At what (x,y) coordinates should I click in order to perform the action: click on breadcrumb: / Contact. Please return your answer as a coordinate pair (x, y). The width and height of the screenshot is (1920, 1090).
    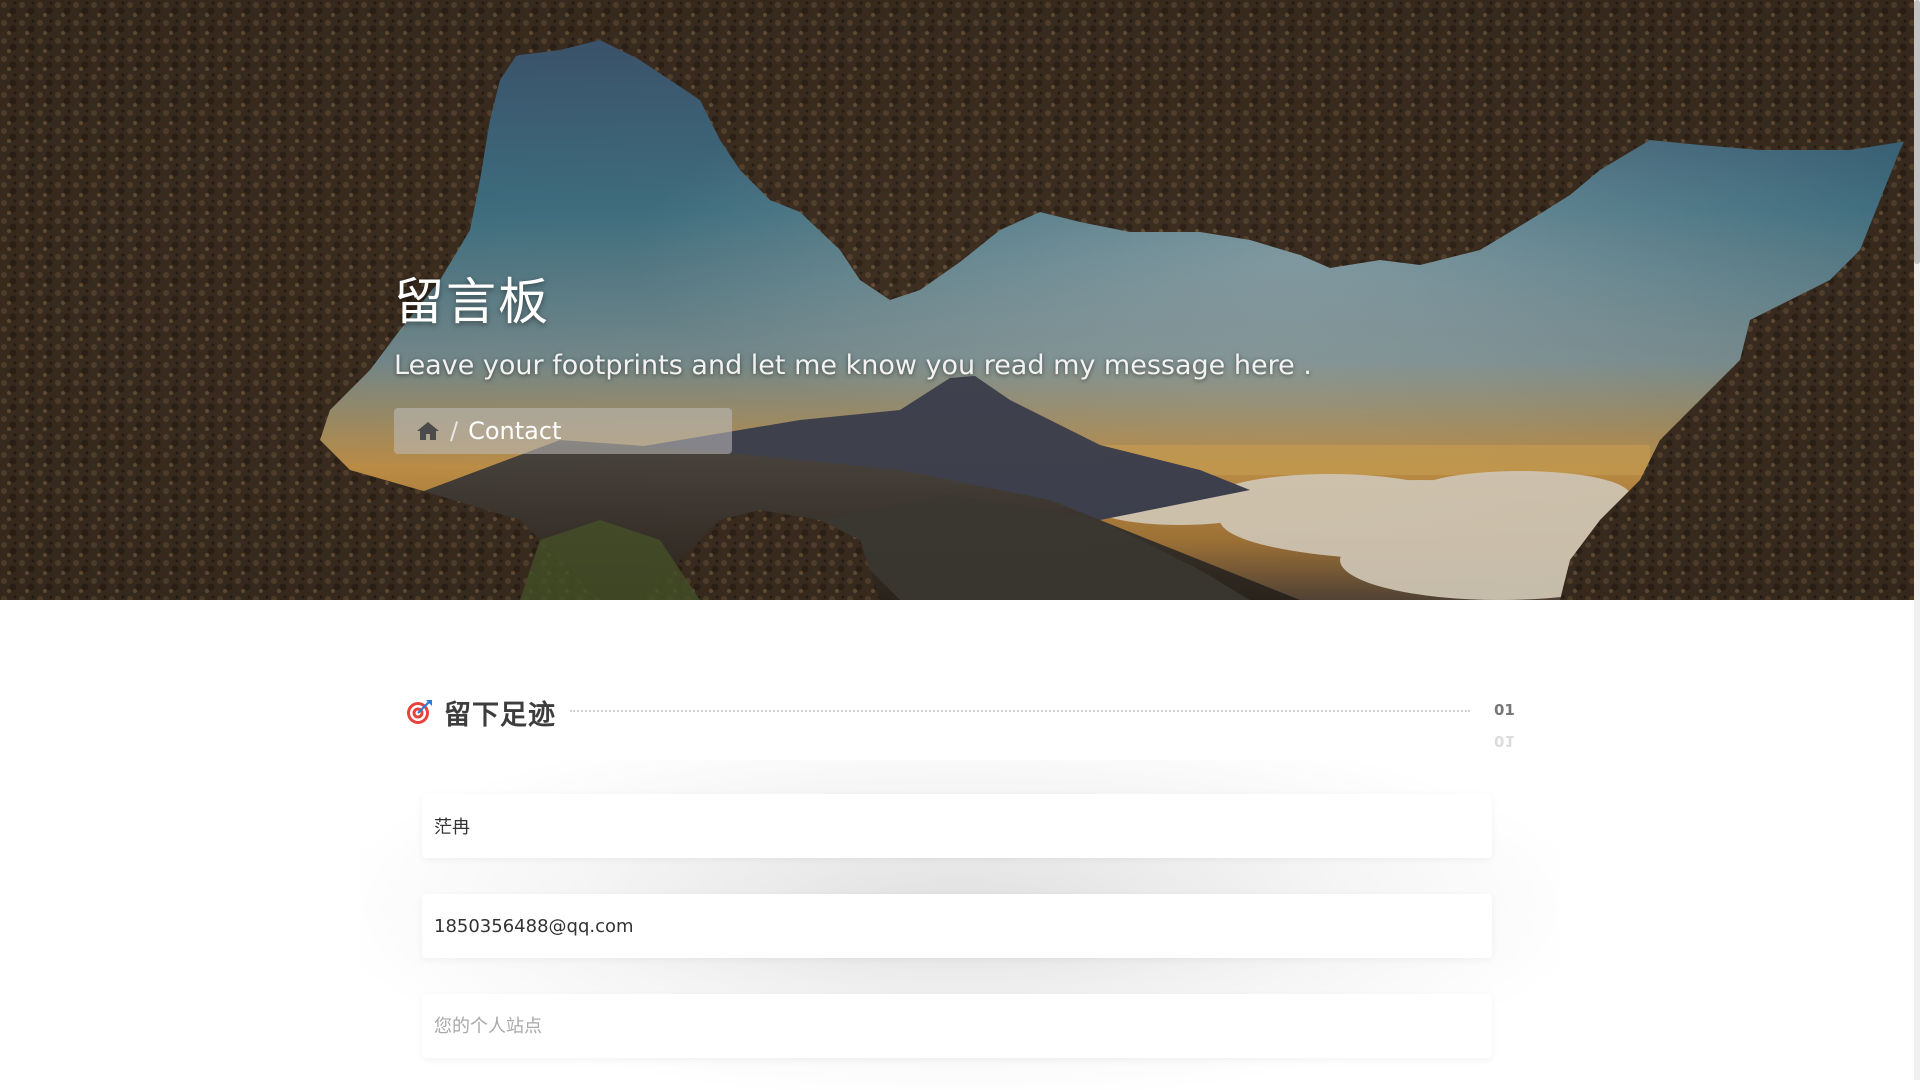
    Looking at the image, I should click on (563, 431).